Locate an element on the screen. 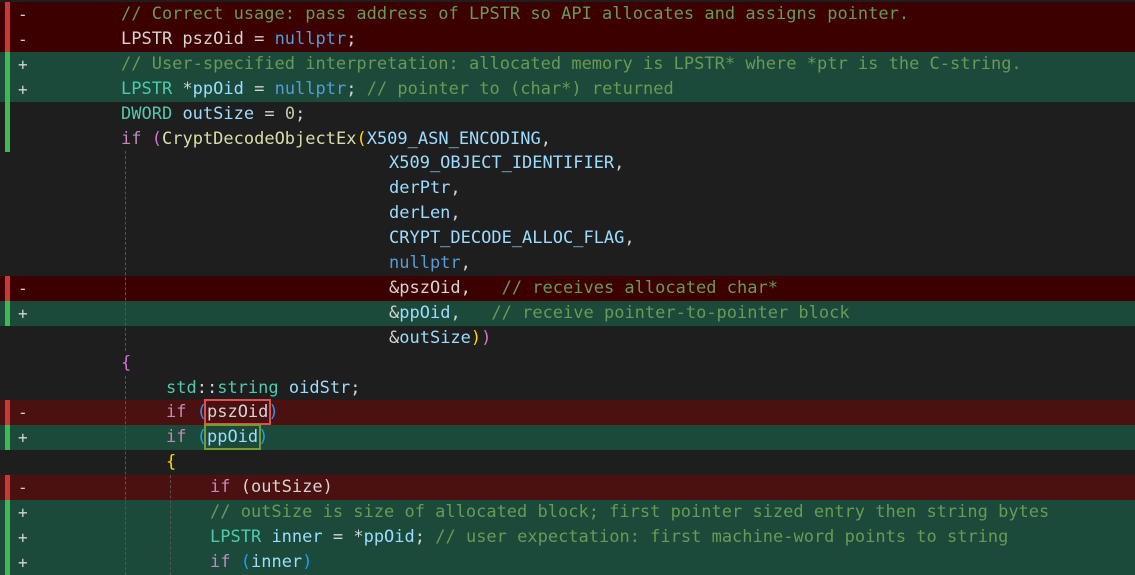  diff-line: CRYPT_DECODE_ALLOC_FLAG, is located at coordinates (567, 238).